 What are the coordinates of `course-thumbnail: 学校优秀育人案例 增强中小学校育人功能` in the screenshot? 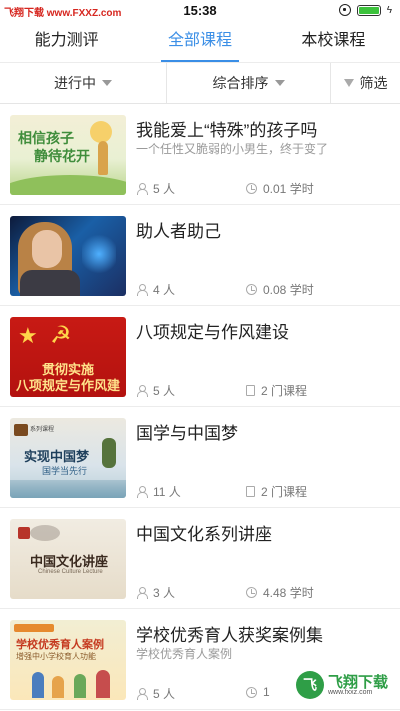 It's located at (68, 660).